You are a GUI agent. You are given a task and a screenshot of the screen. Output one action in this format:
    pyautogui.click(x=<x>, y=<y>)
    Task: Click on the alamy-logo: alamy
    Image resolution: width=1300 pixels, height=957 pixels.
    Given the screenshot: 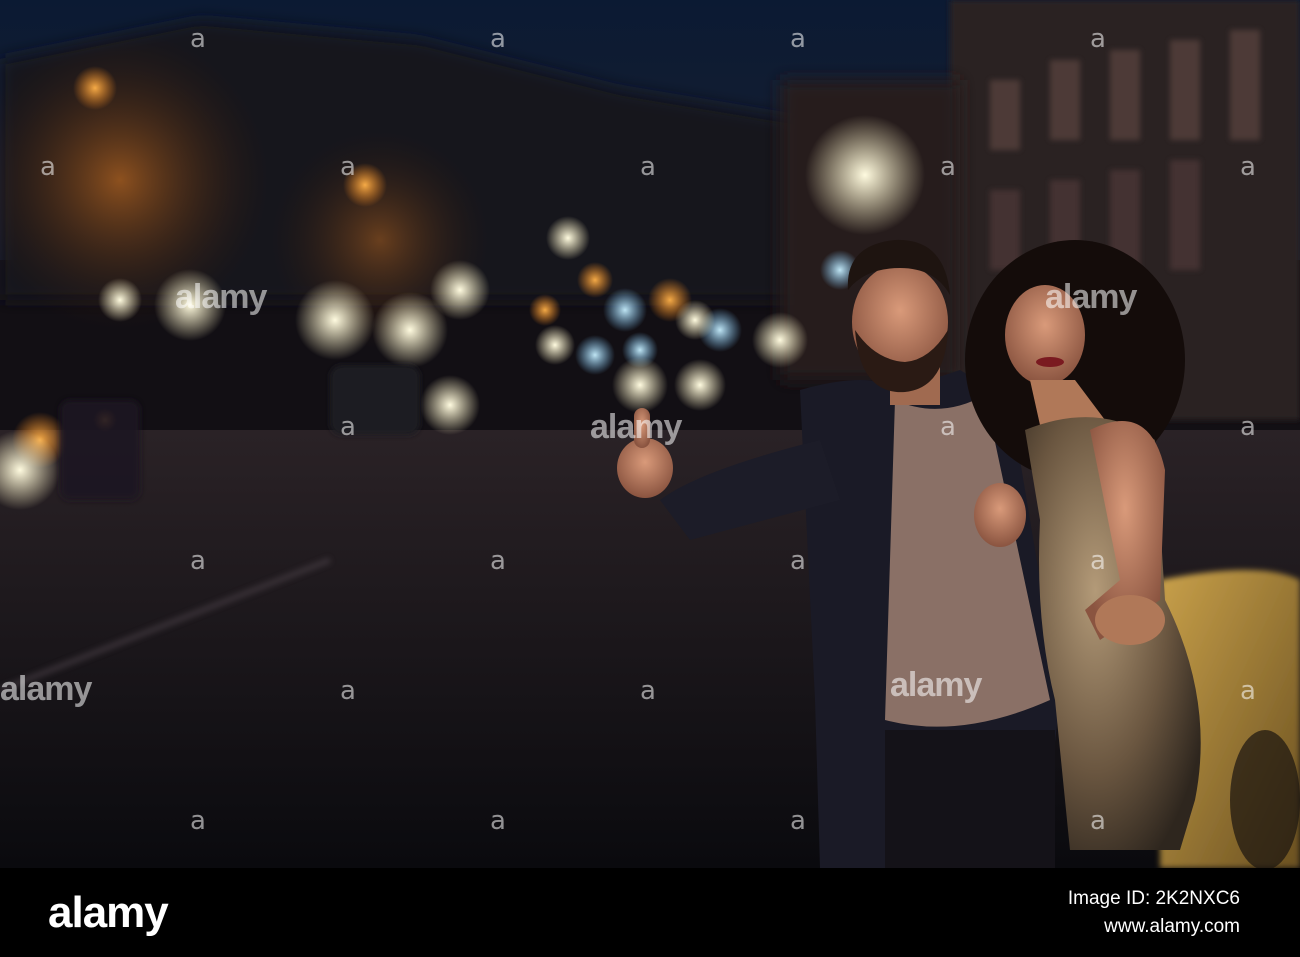 What is the action you would take?
    pyautogui.click(x=108, y=913)
    